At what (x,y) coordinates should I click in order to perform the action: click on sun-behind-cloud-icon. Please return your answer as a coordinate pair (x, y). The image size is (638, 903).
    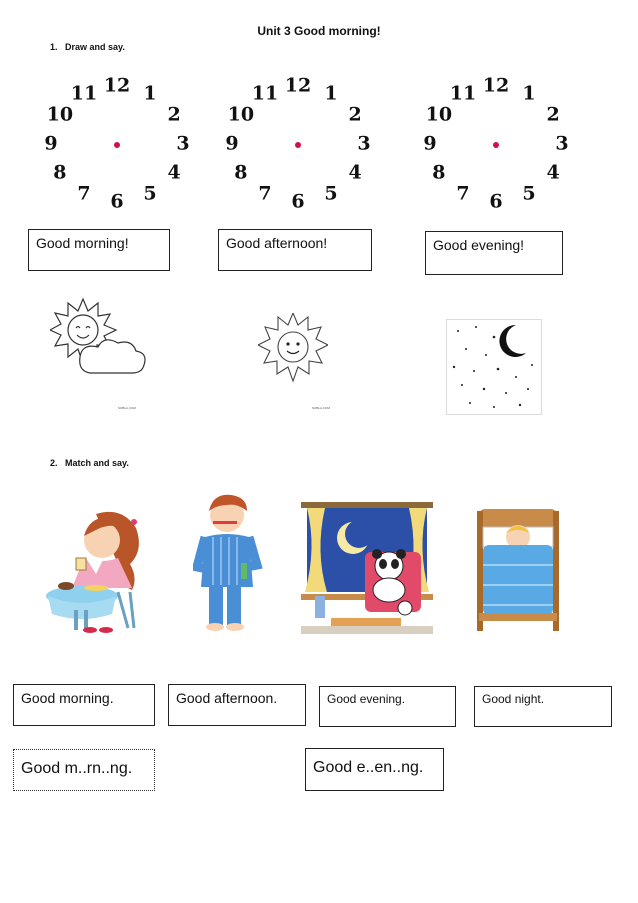
    Looking at the image, I should click on (98, 335).